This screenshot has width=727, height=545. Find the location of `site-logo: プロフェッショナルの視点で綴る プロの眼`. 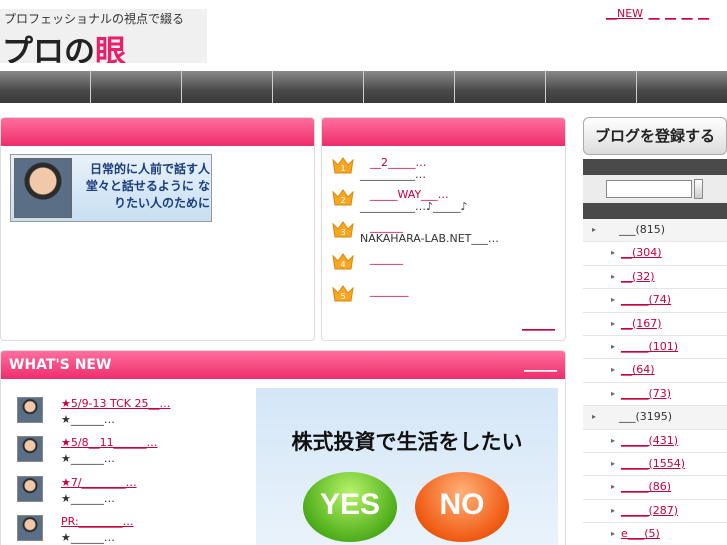

site-logo: プロフェッショナルの視点で綴る プロの眼 is located at coordinates (103, 36).